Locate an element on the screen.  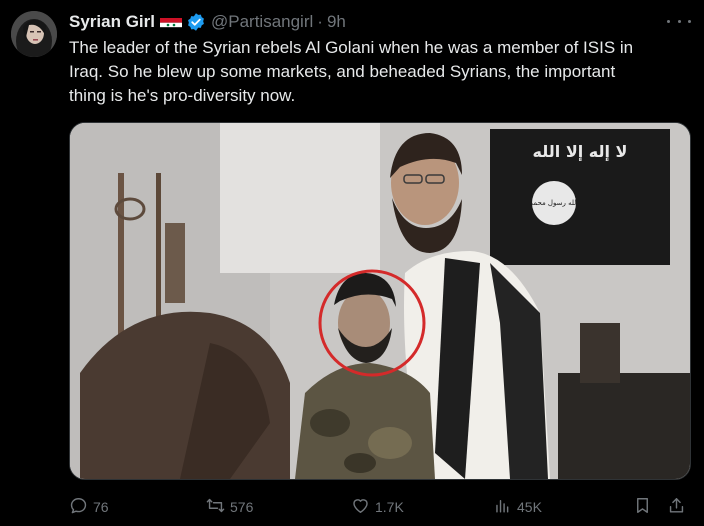
like-button: 1.7K is located at coordinates (377, 507).